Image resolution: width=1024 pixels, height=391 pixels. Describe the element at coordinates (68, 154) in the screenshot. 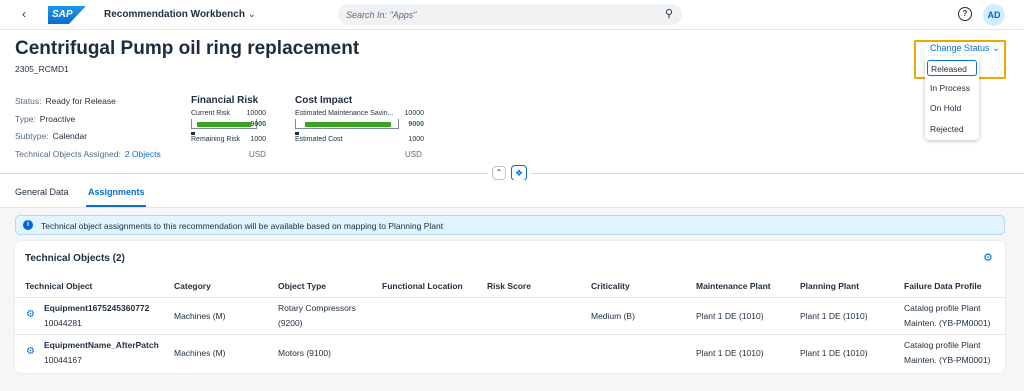

I see `technical-objects-label: Technical Objects Assigned:` at that location.